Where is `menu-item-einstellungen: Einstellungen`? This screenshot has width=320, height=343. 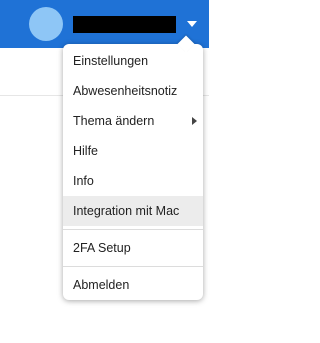
menu-item-einstellungen: Einstellungen is located at coordinates (133, 61).